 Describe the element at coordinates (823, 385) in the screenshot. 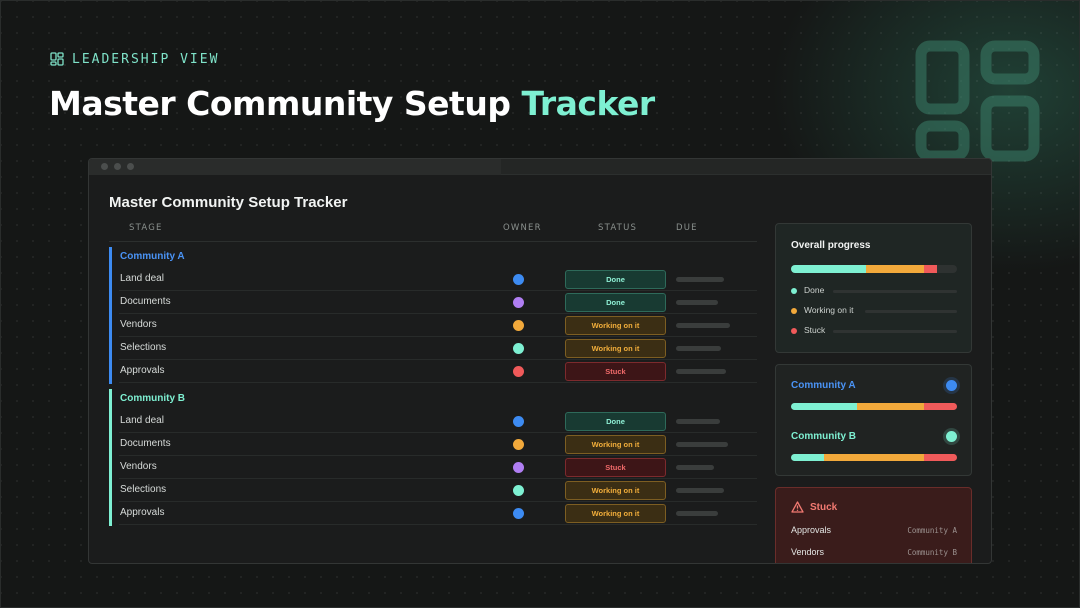

I see `community-a-title: Community A` at that location.